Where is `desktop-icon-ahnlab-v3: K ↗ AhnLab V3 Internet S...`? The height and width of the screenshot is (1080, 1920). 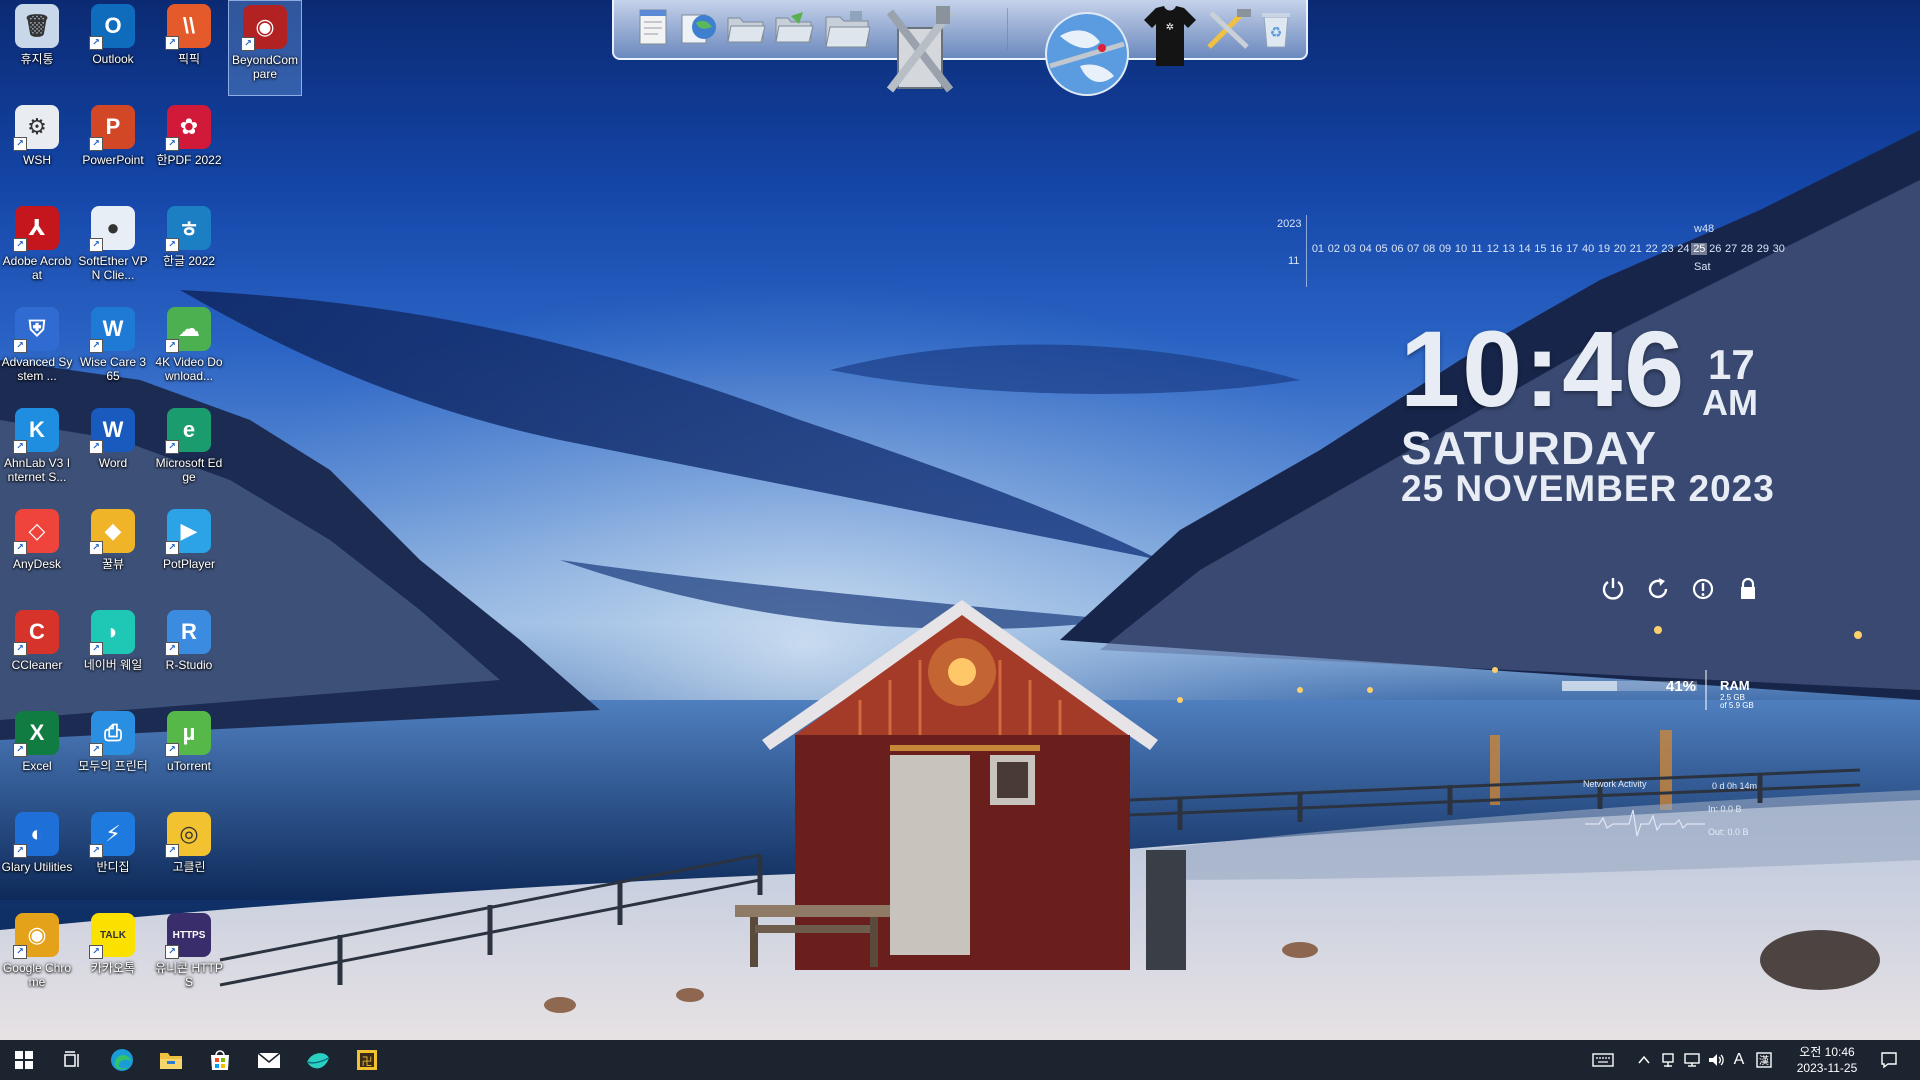 desktop-icon-ahnlab-v3: K ↗ AhnLab V3 Internet S... is located at coordinates (37, 452).